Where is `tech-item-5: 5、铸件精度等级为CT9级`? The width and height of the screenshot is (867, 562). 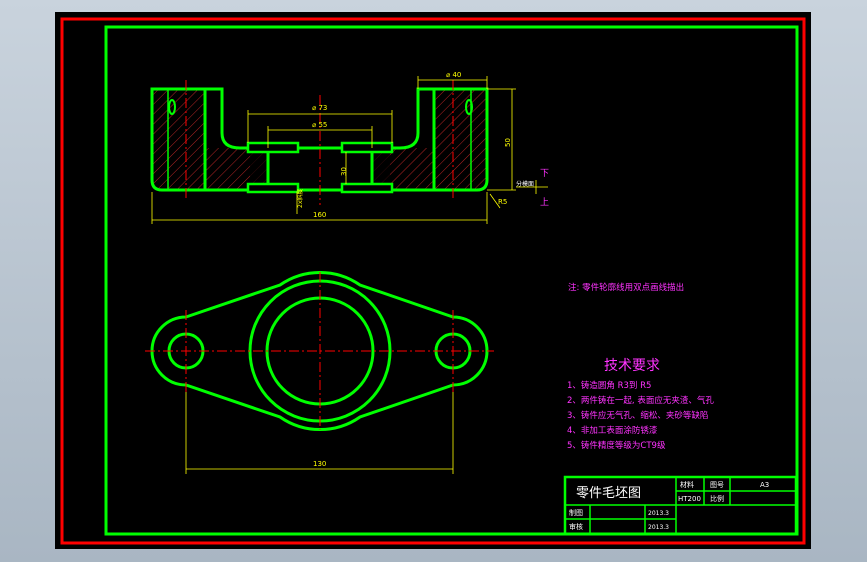
tech-item-5: 5、铸件精度等级为CT9级 is located at coordinates (616, 445).